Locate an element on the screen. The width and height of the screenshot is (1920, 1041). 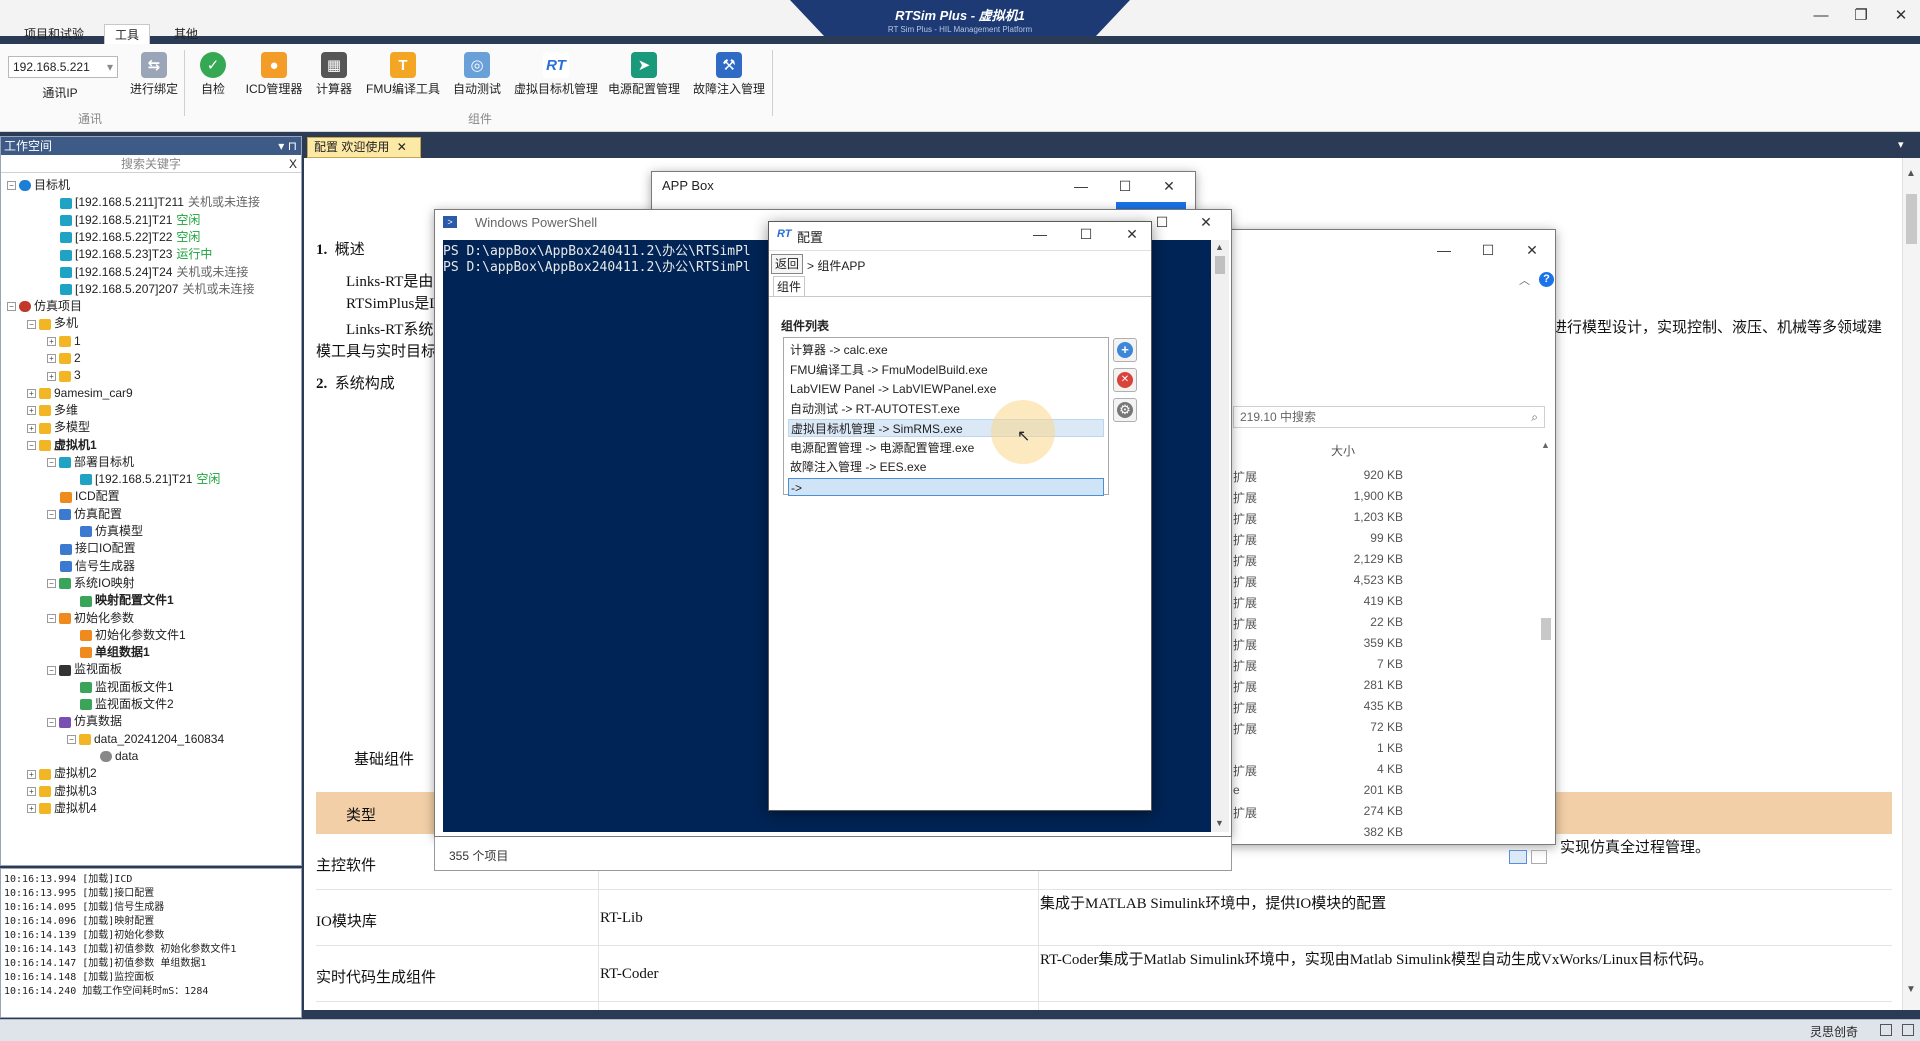
tree-item: + 多维 is located at coordinates (52, 410).